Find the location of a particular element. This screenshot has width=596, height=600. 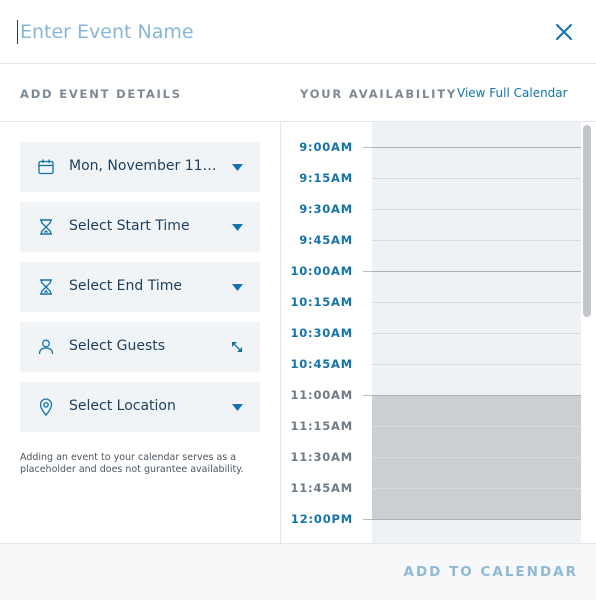

location-select: Select Location is located at coordinates (140, 407).